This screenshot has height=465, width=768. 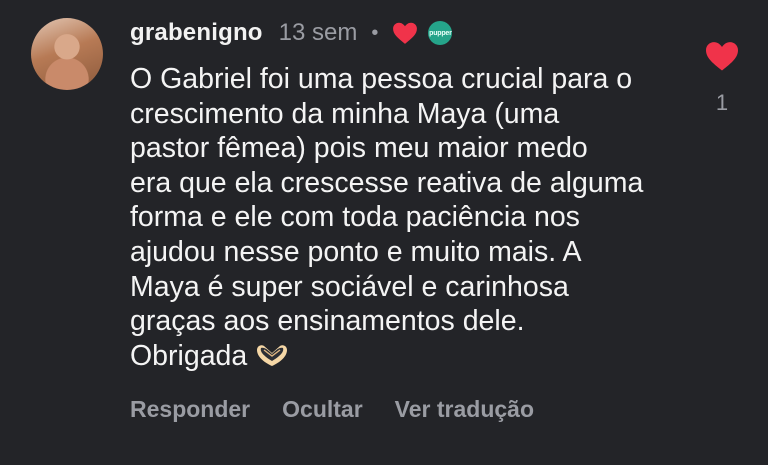 What do you see at coordinates (722, 78) in the screenshot?
I see `like-control: 1` at bounding box center [722, 78].